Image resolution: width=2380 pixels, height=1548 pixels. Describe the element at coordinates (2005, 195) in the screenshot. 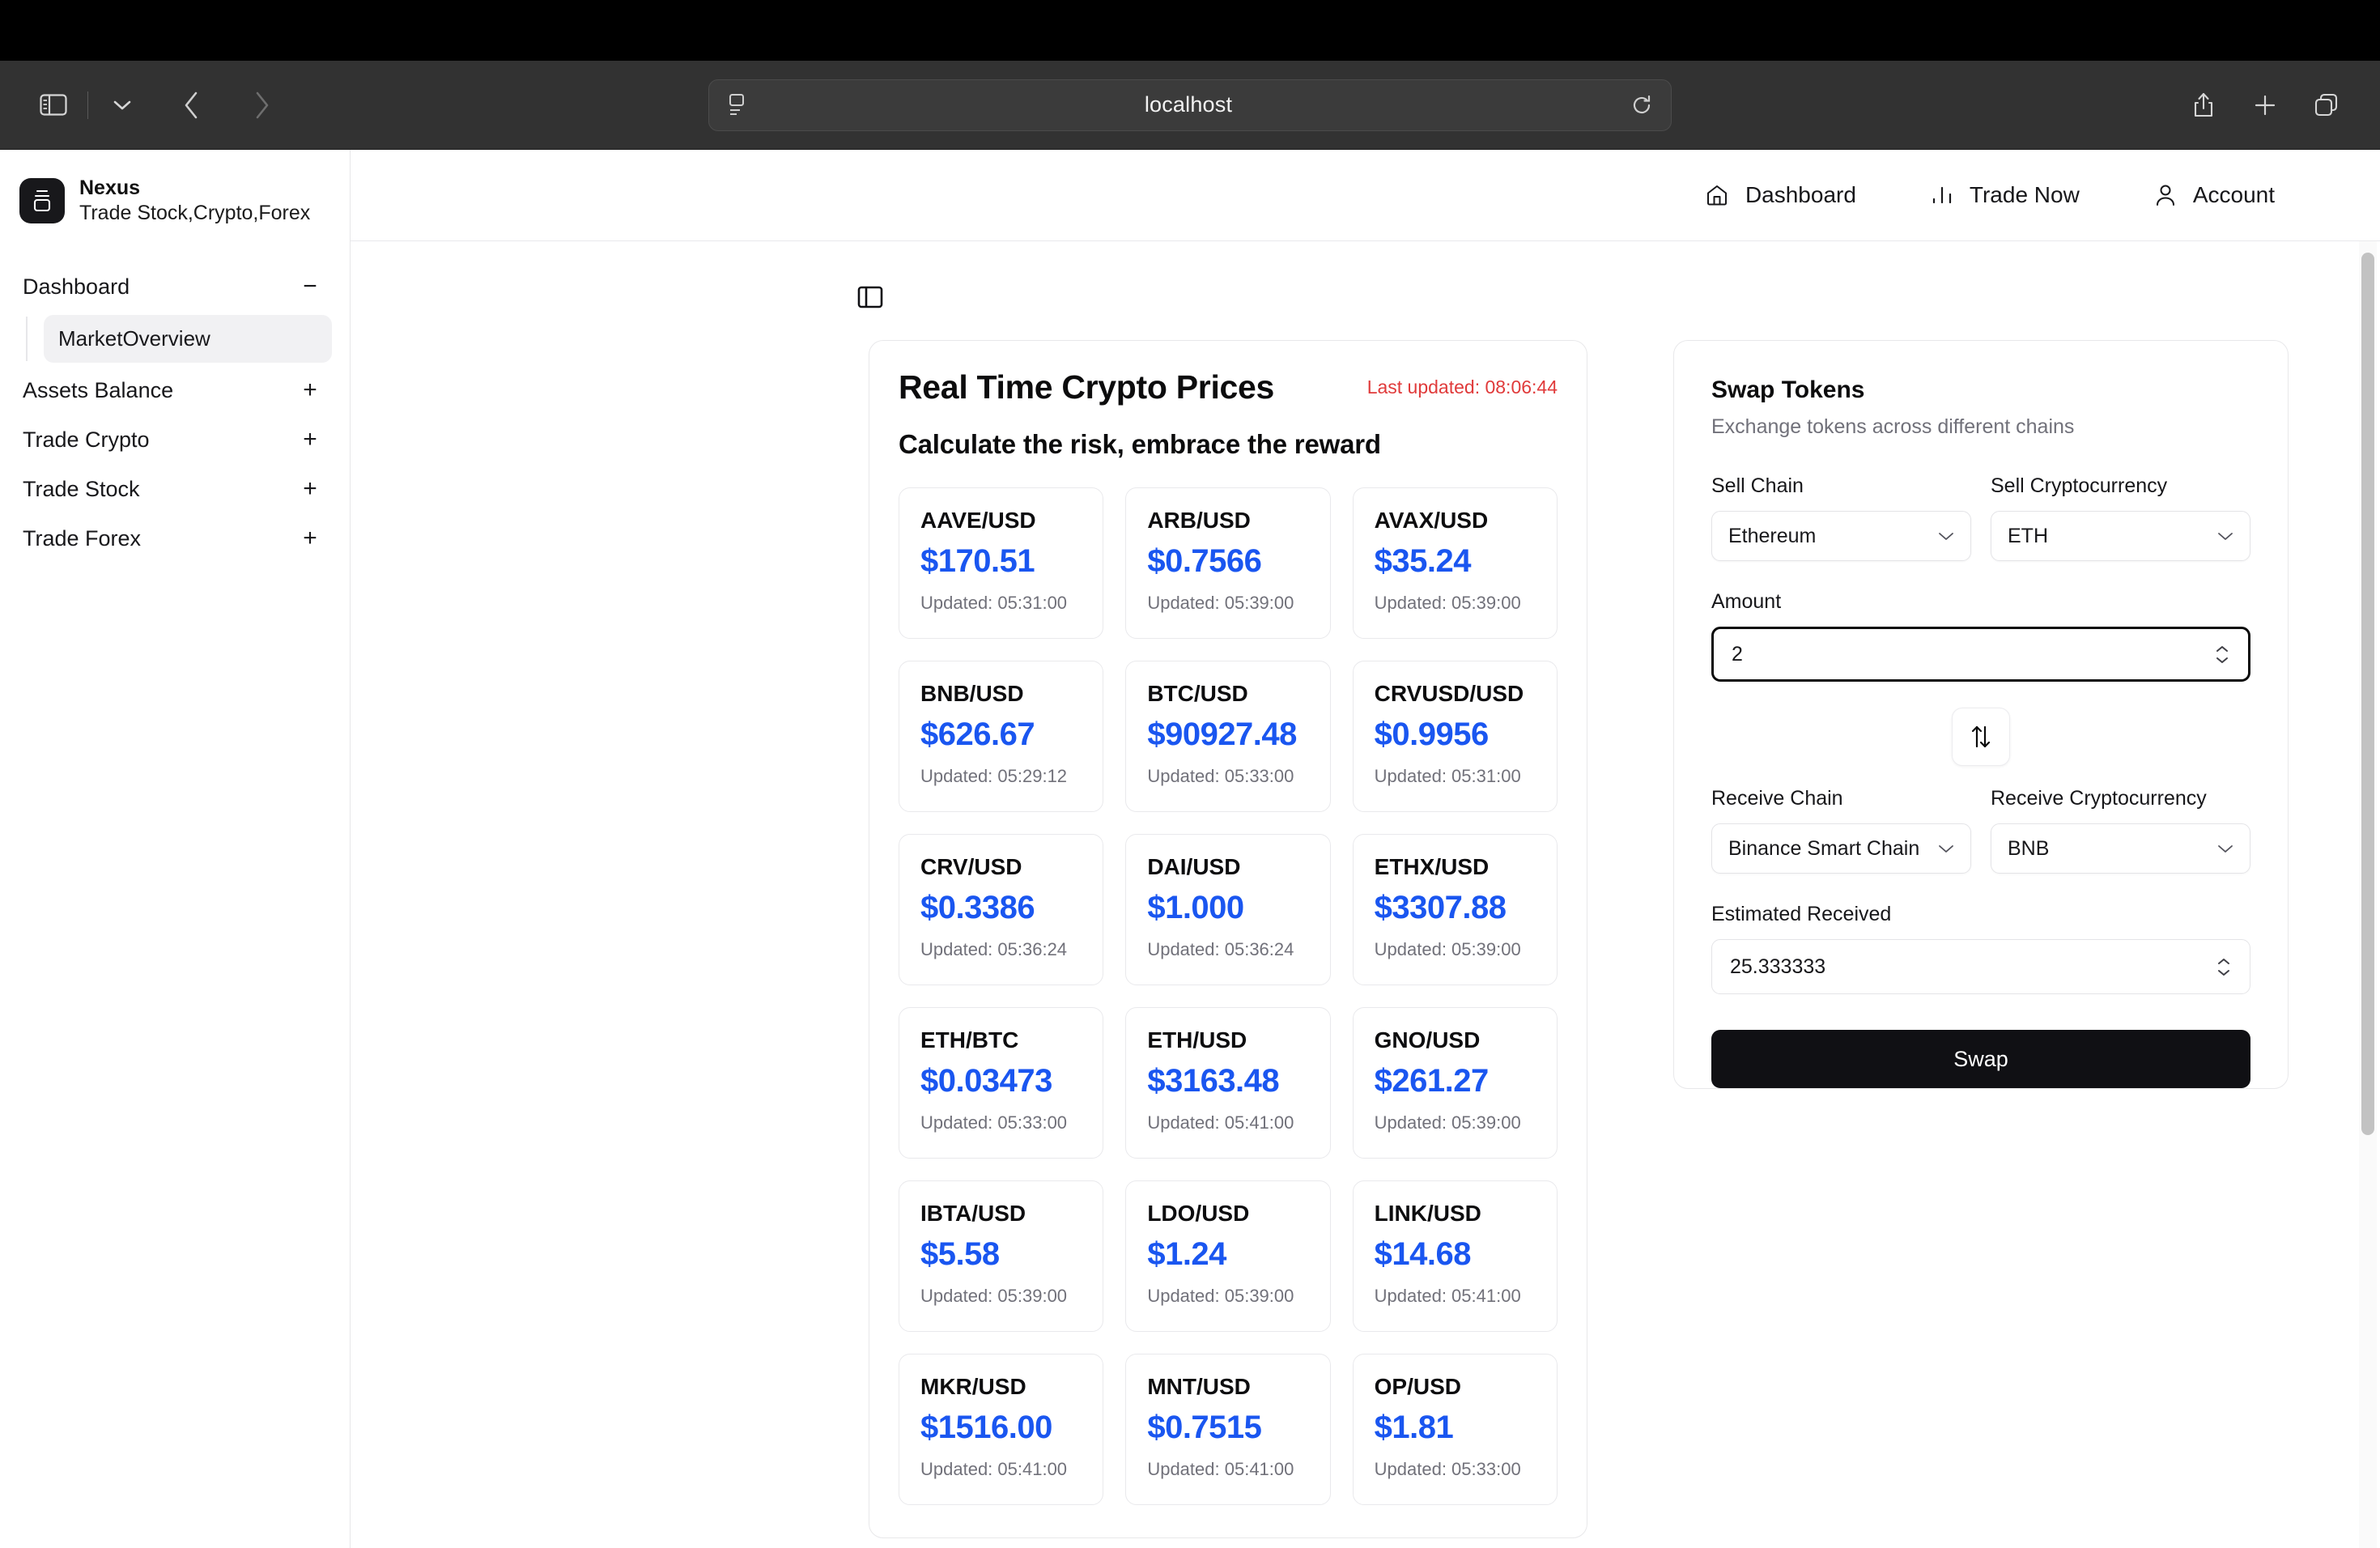

I see `topnav-item-trade-now: Trade Now` at that location.